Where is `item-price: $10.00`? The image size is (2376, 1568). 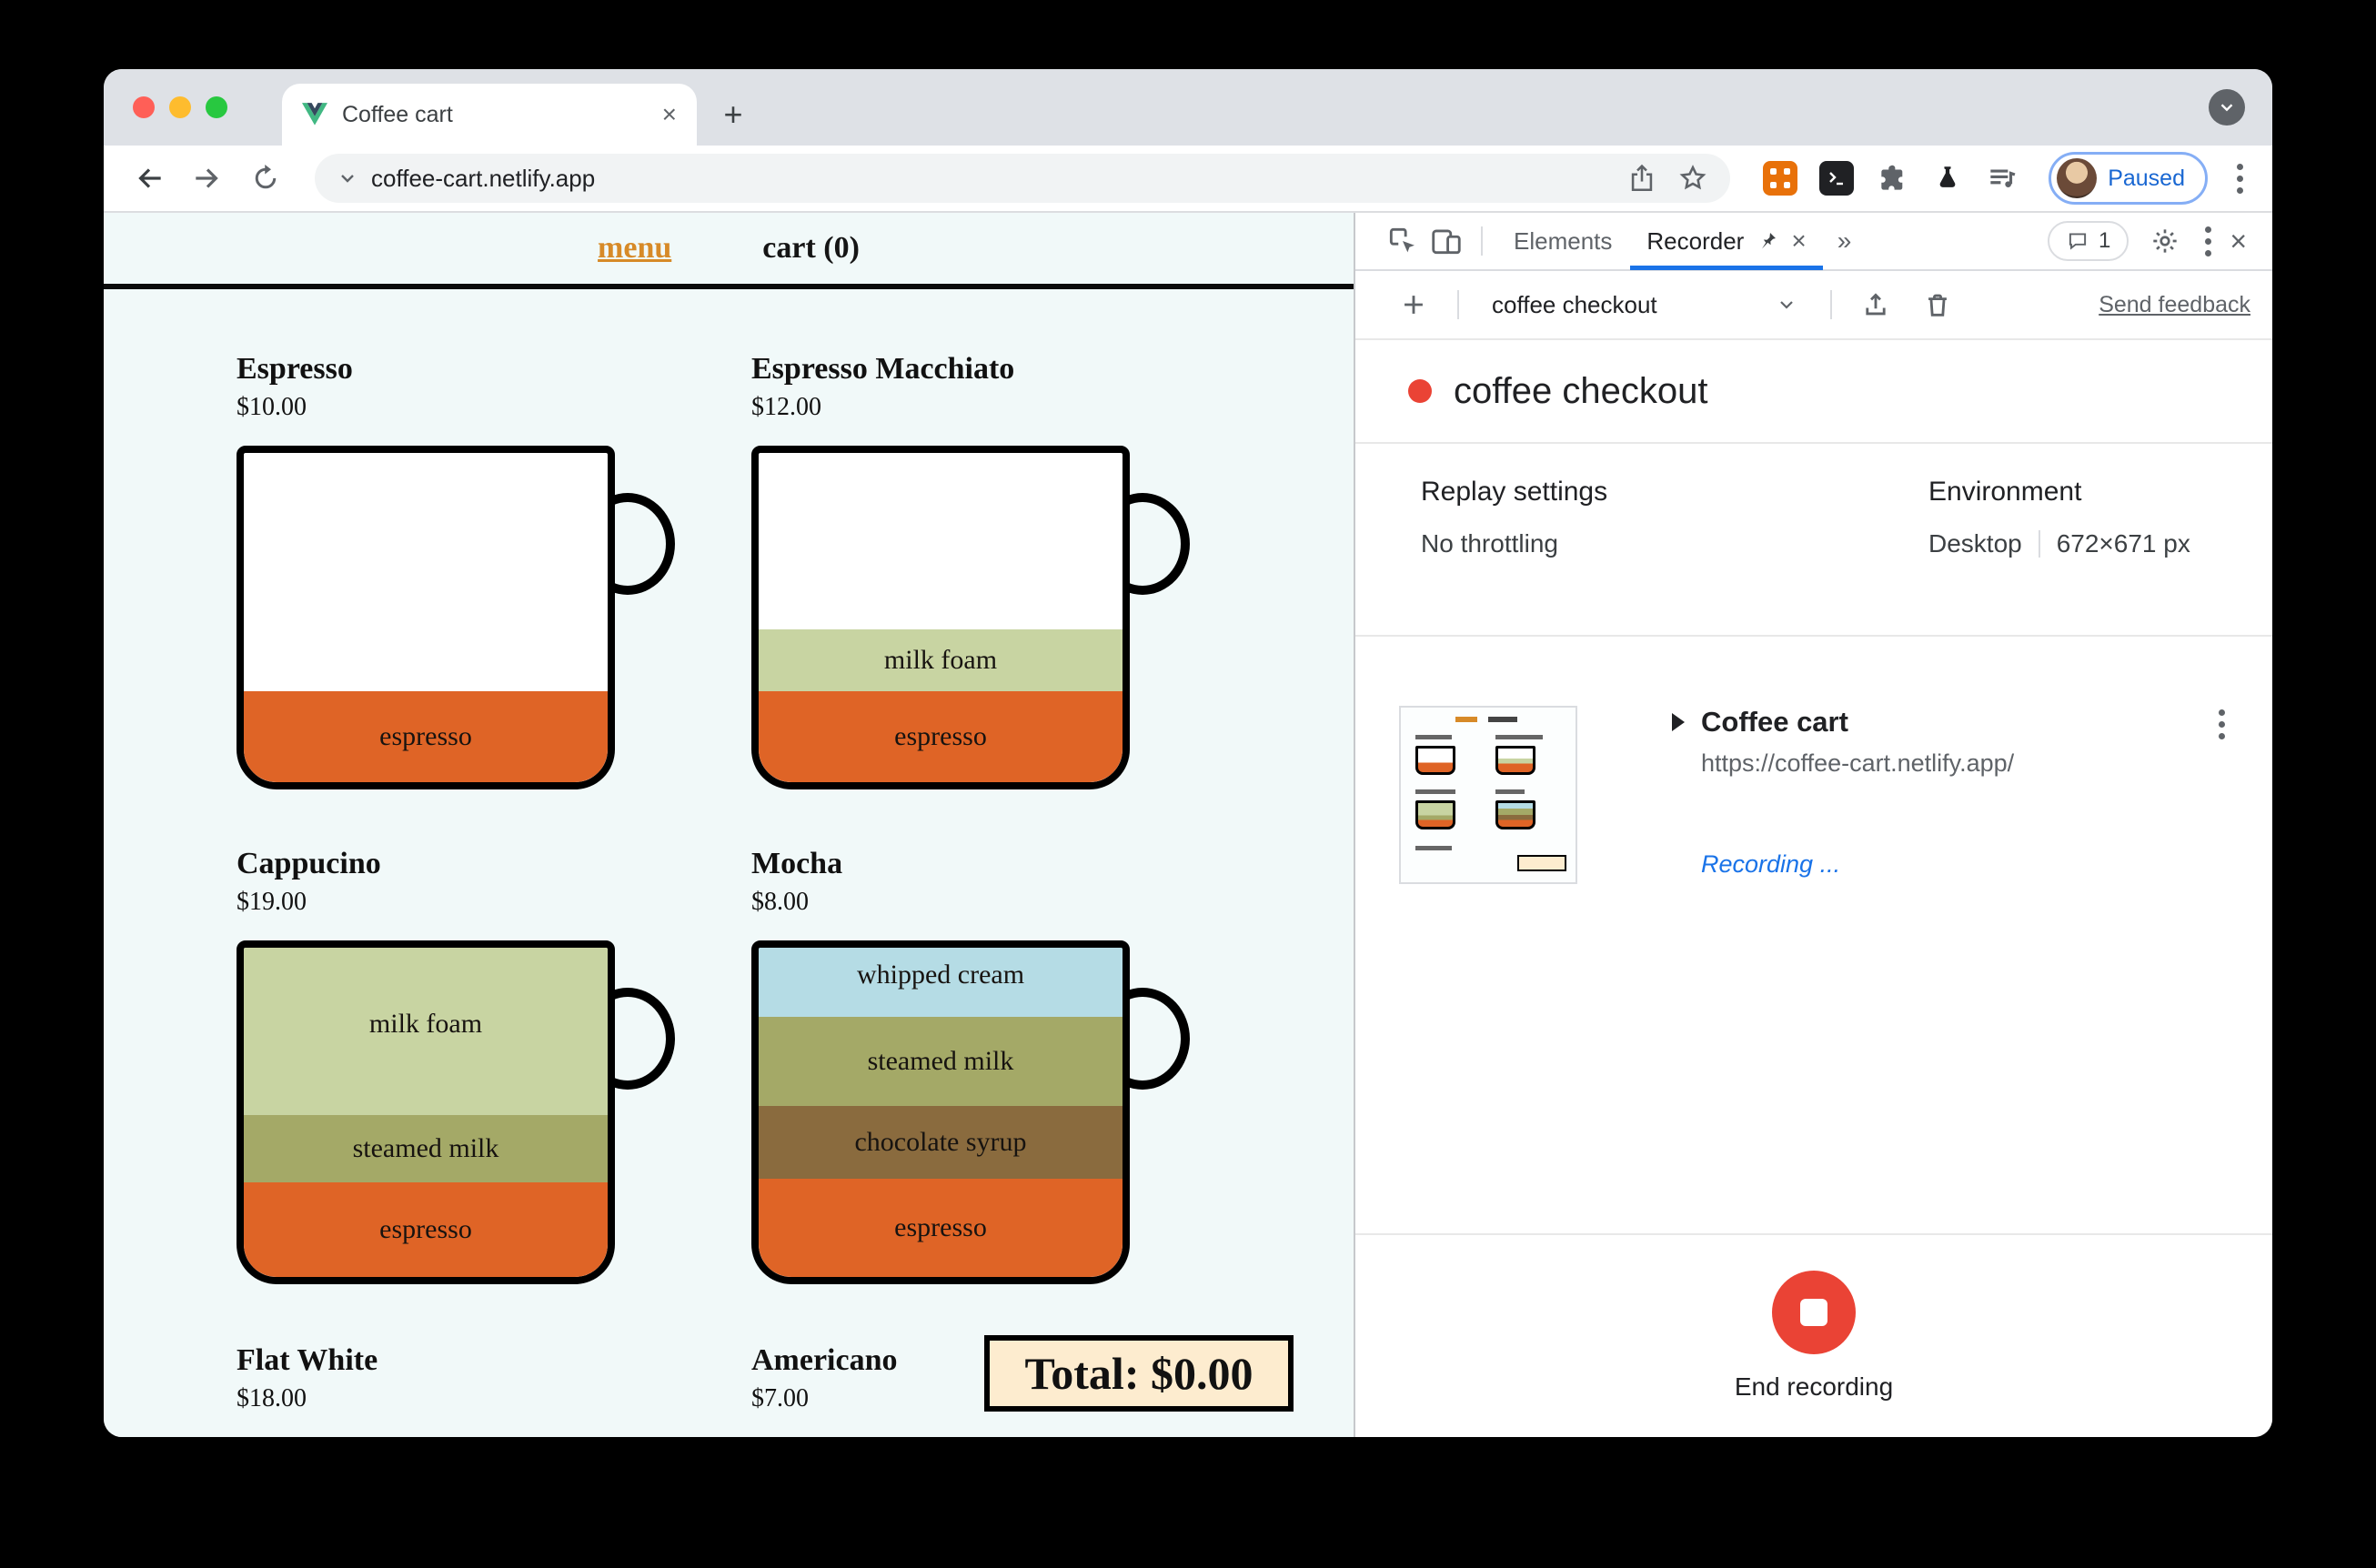
item-price: $10.00 is located at coordinates (272, 407).